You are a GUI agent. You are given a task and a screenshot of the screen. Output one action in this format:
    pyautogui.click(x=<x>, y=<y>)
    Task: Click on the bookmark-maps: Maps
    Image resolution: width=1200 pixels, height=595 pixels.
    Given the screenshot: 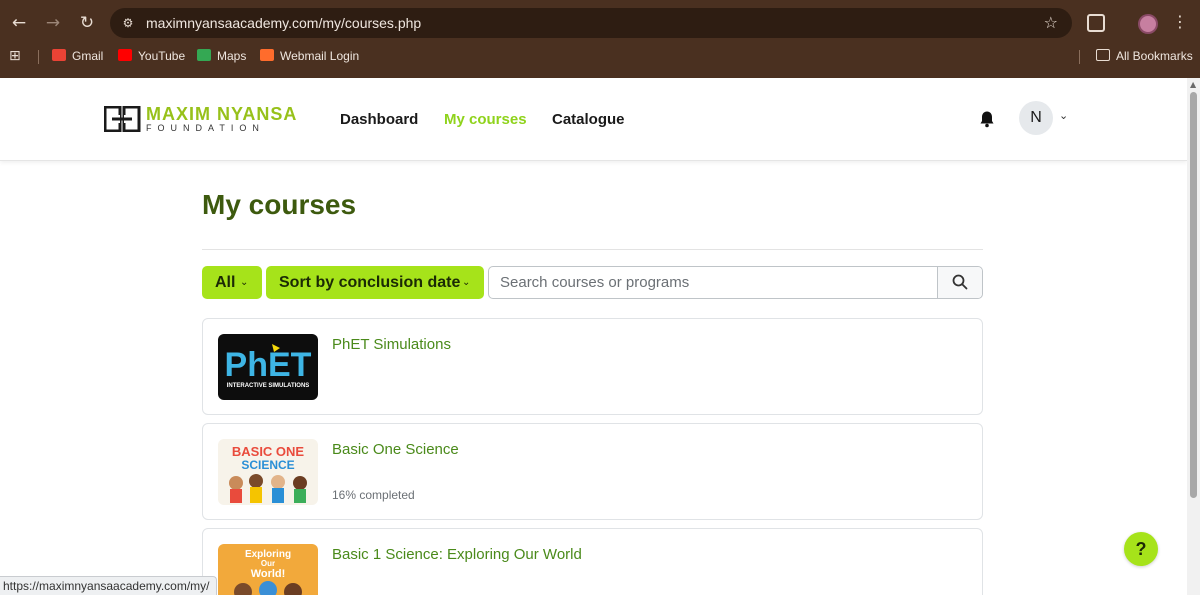 What is the action you would take?
    pyautogui.click(x=221, y=56)
    